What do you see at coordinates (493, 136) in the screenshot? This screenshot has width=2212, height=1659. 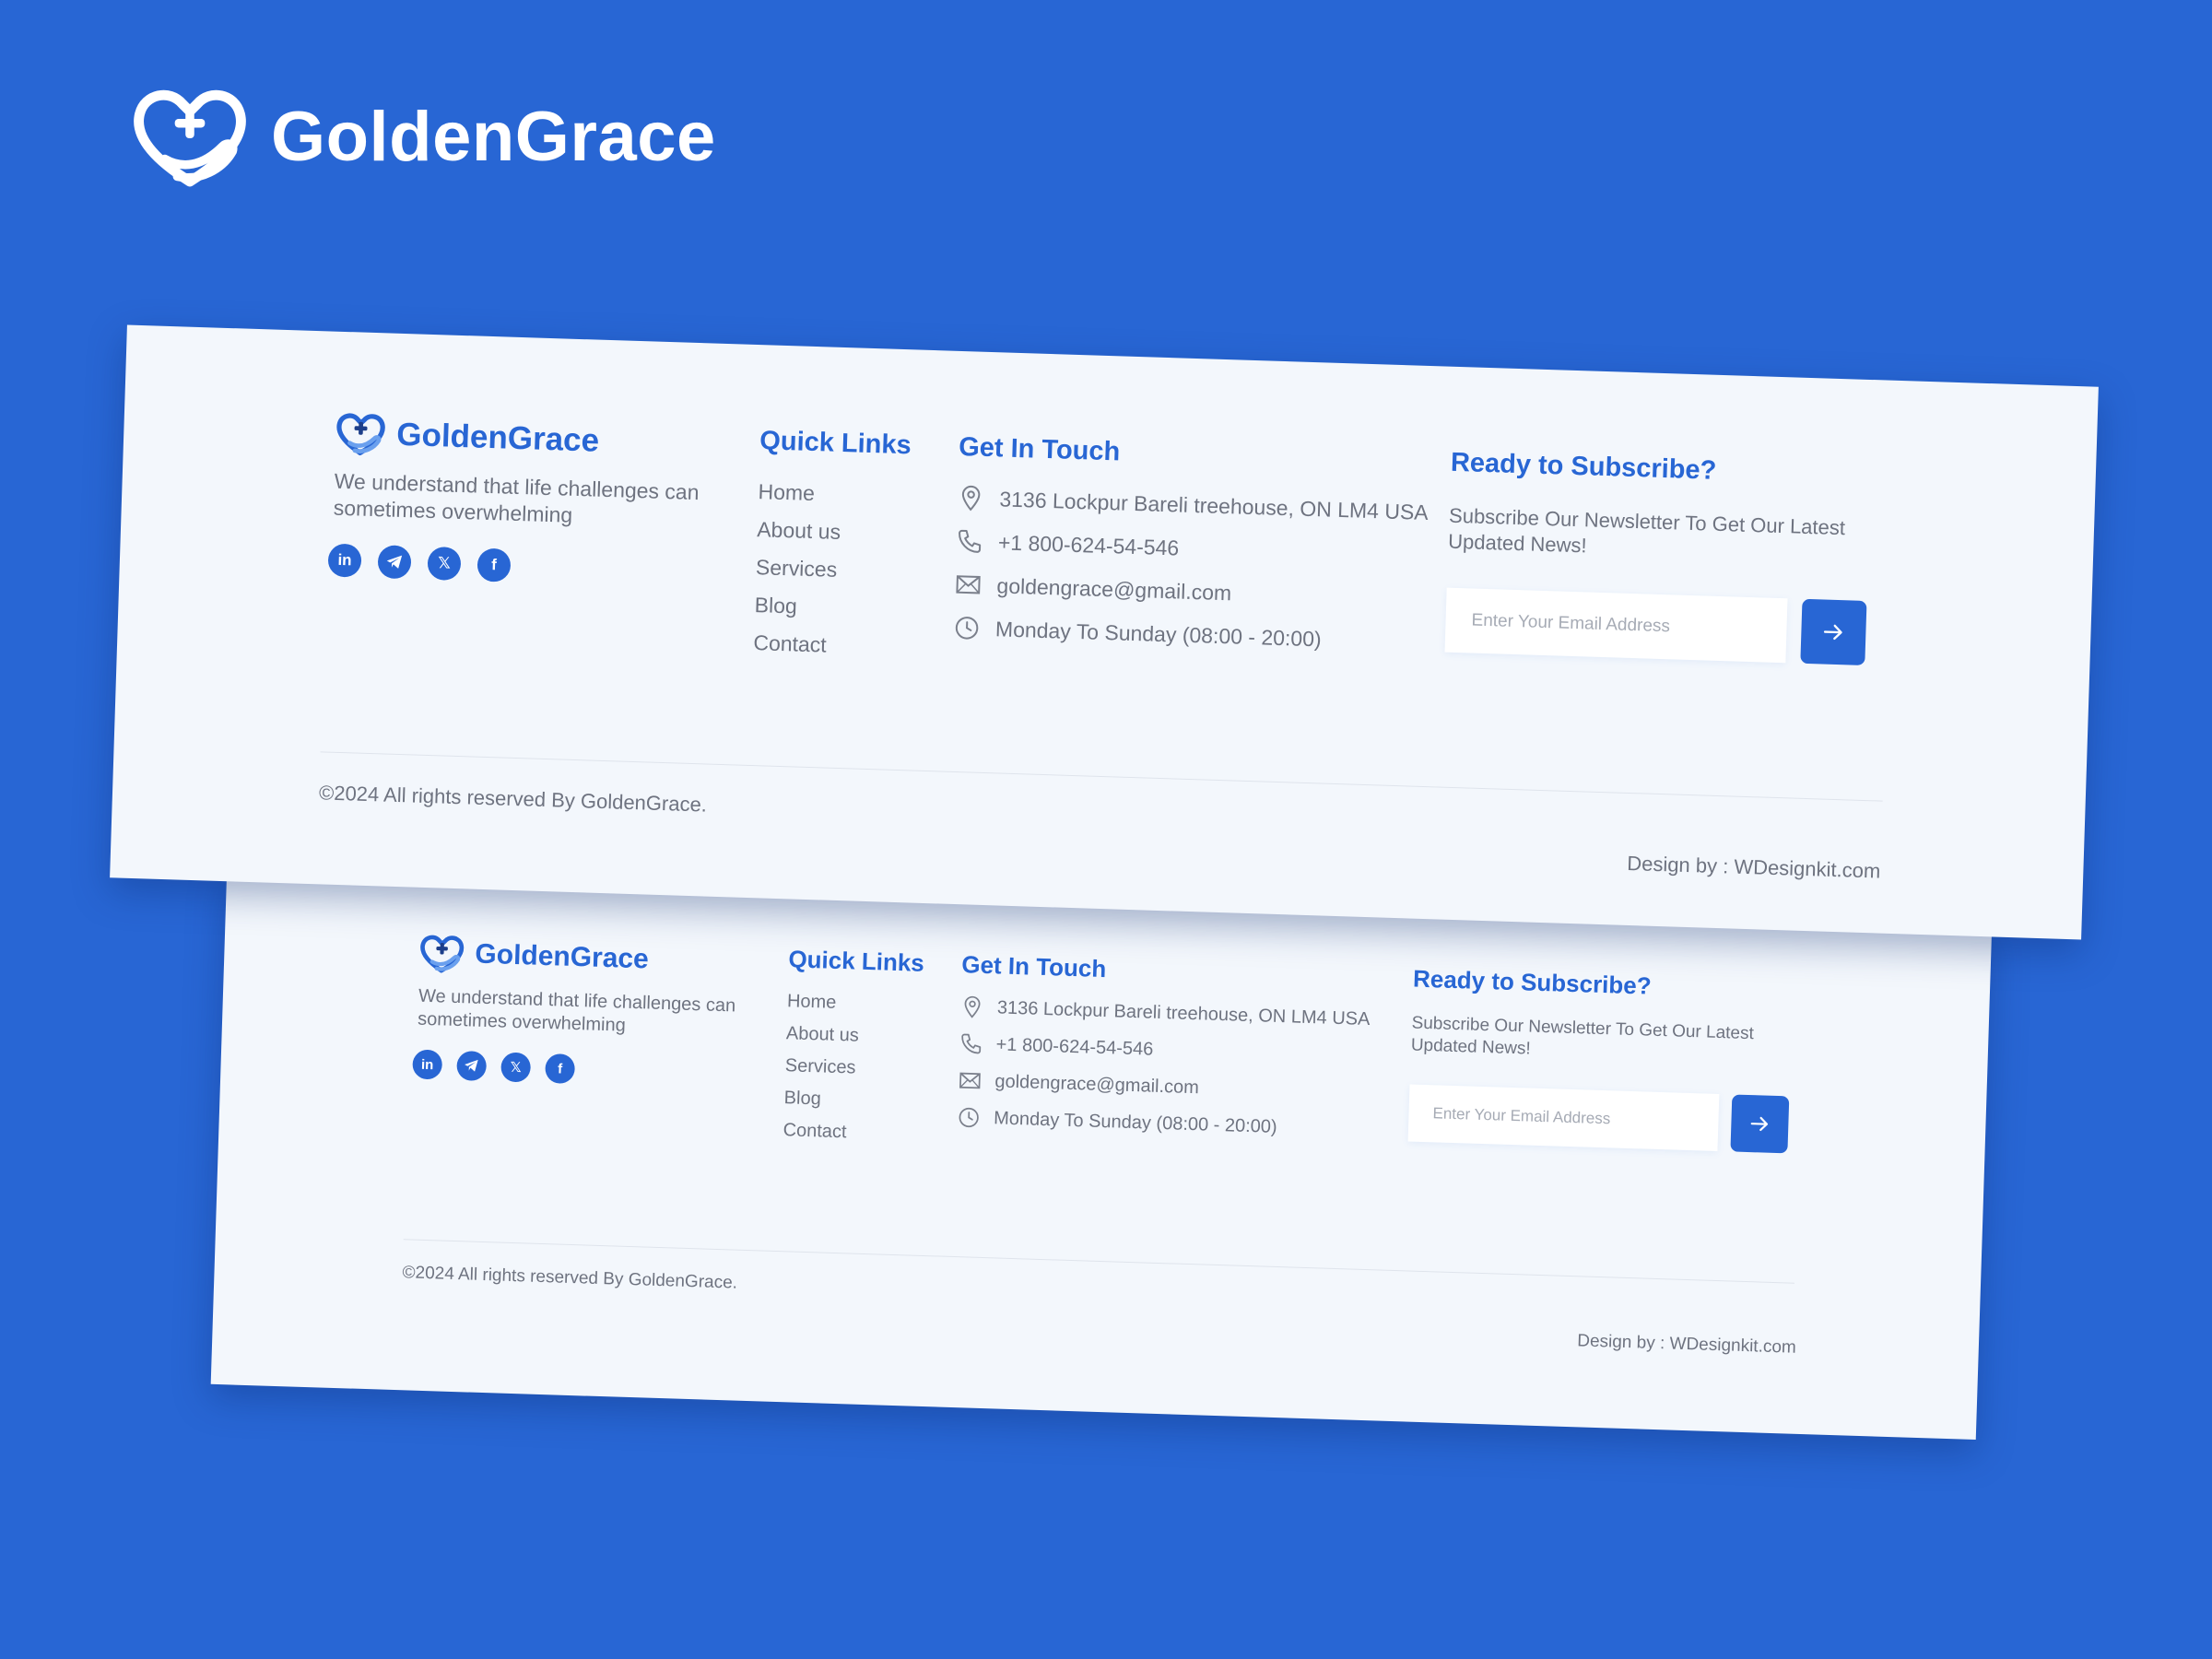 I see `brand-name: GoldenGrace` at bounding box center [493, 136].